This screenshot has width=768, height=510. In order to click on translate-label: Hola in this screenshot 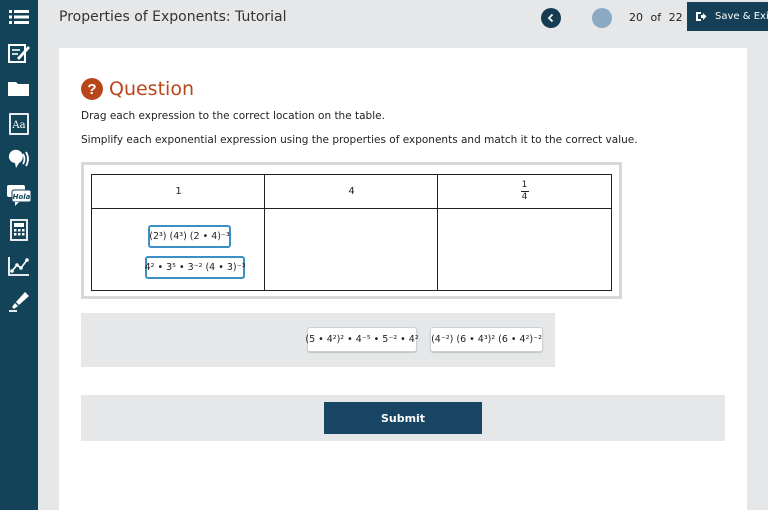, I will do `click(22, 197)`.